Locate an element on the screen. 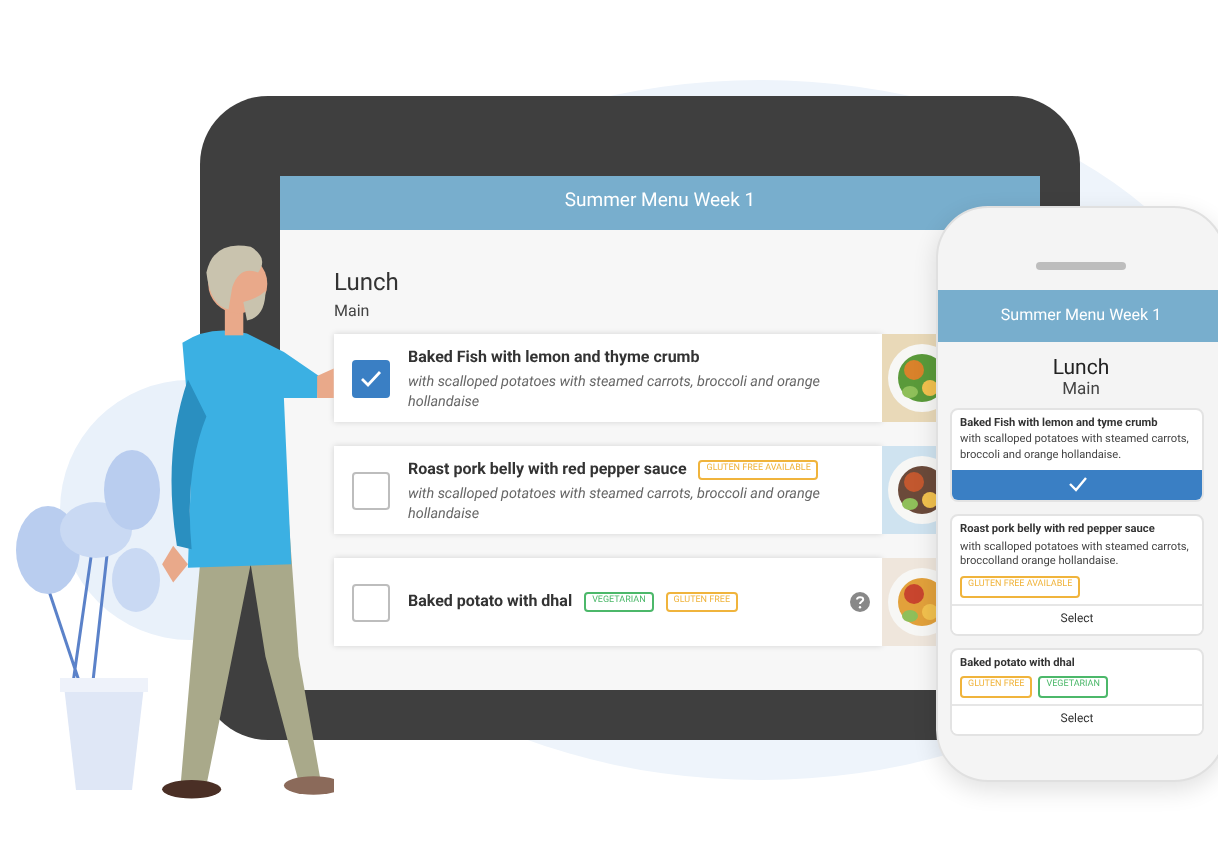  help-icon is located at coordinates (860, 602).